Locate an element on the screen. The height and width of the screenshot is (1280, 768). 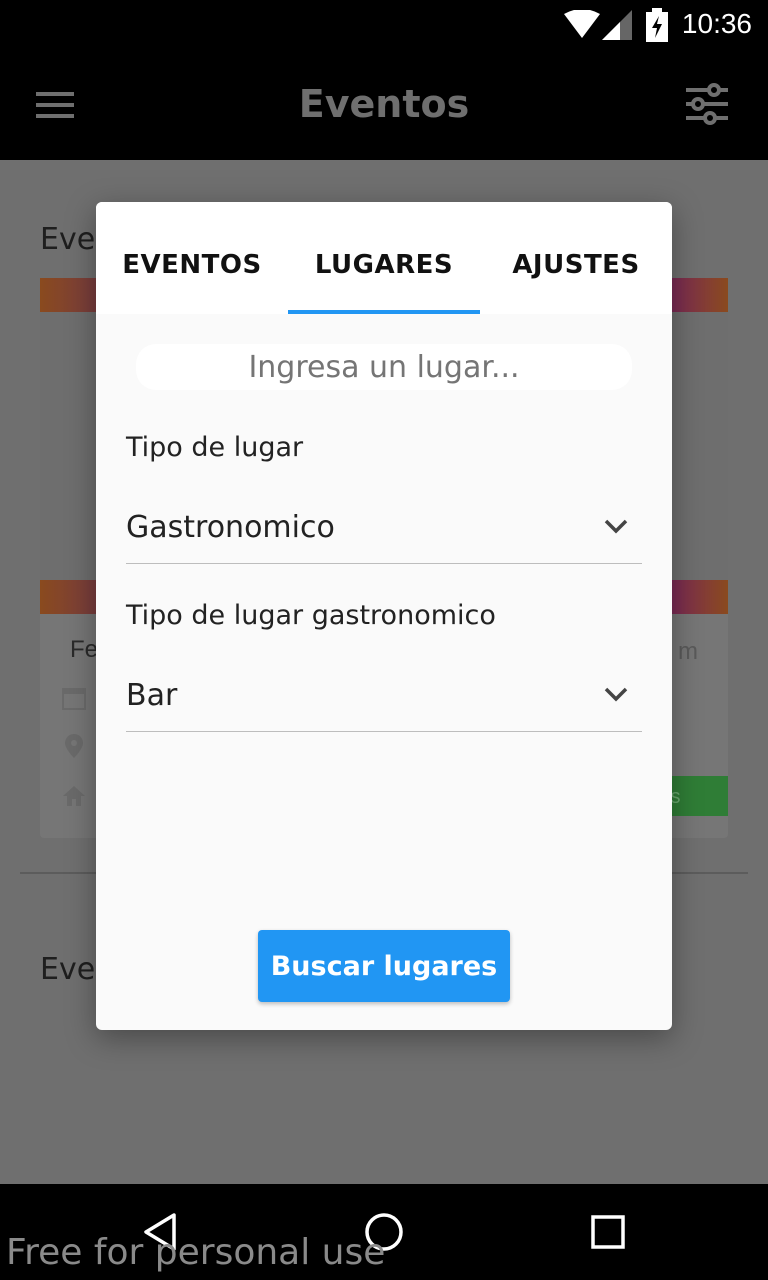
tab-lugares: LUGARES is located at coordinates (384, 258).